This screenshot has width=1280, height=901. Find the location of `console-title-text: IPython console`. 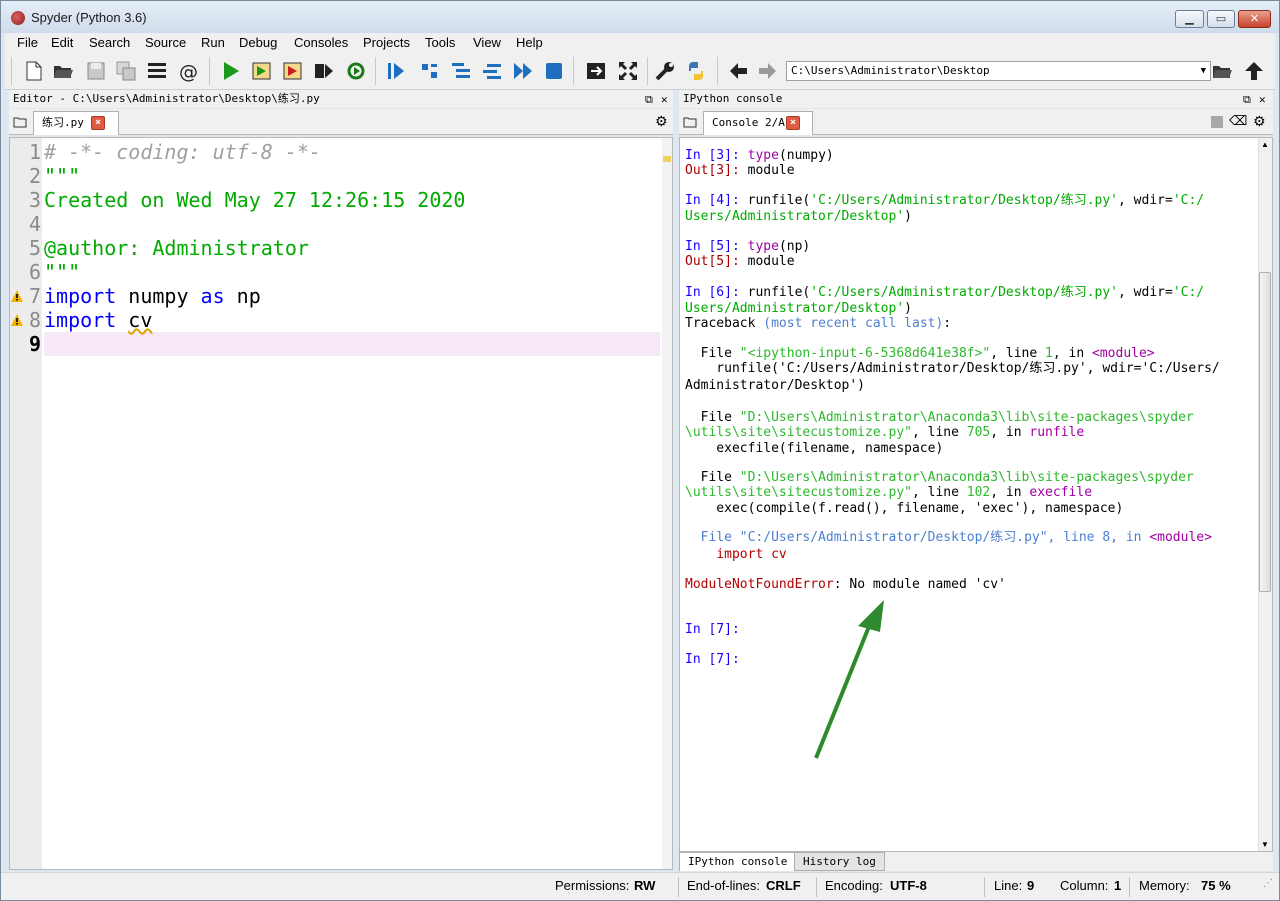

console-title-text: IPython console is located at coordinates (733, 98).